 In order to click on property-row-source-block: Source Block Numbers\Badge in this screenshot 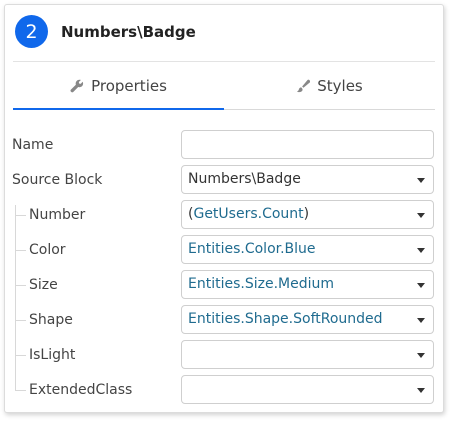, I will do `click(224, 180)`.